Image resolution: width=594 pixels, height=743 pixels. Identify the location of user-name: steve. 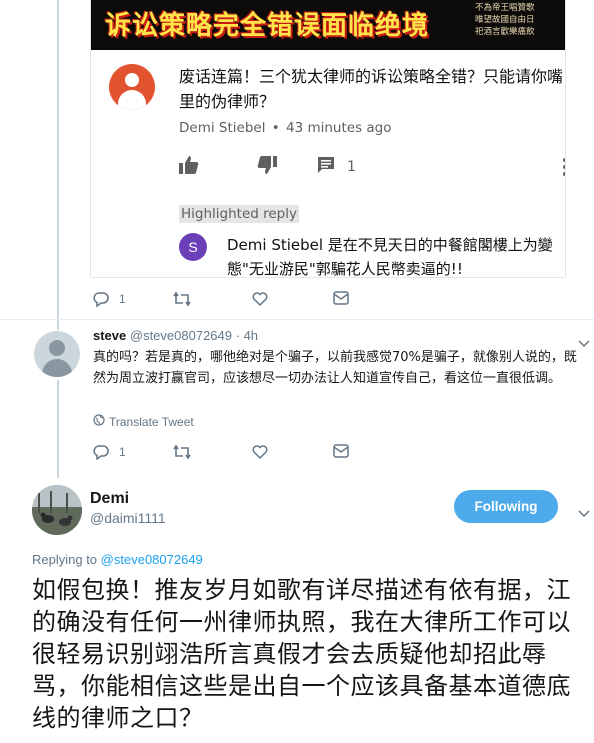
(109, 335).